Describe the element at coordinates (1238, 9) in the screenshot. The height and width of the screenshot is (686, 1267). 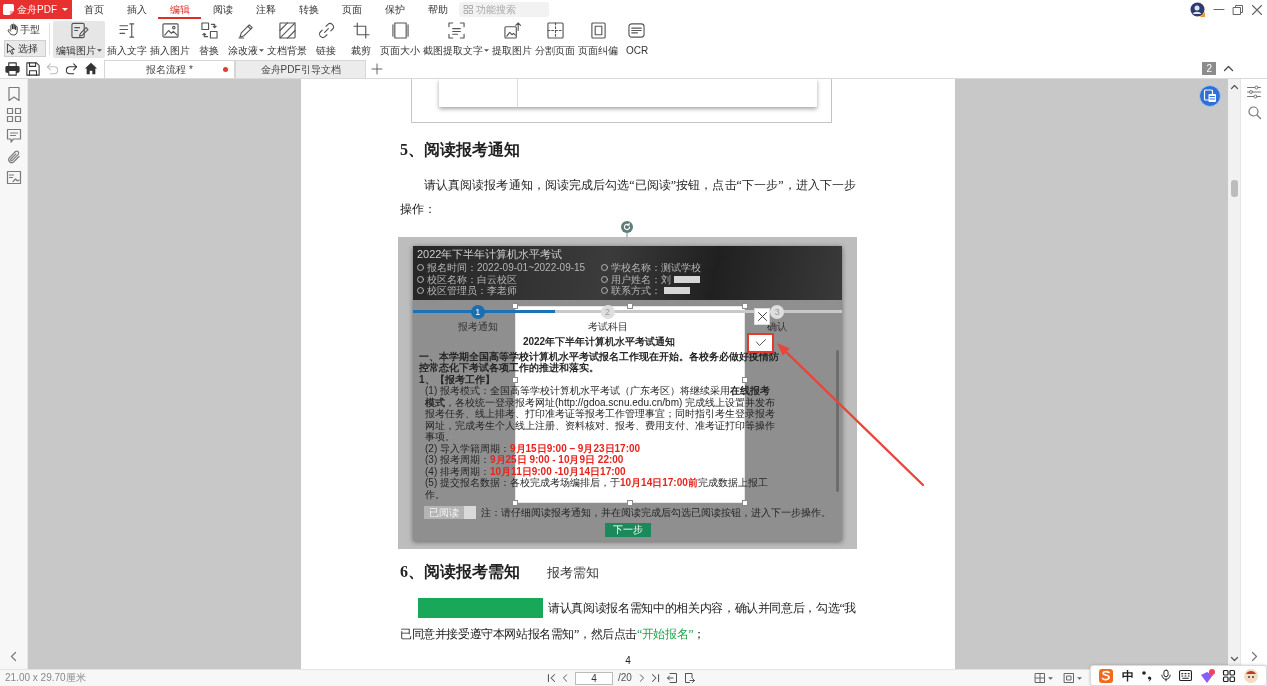
I see `restore-icon` at that location.